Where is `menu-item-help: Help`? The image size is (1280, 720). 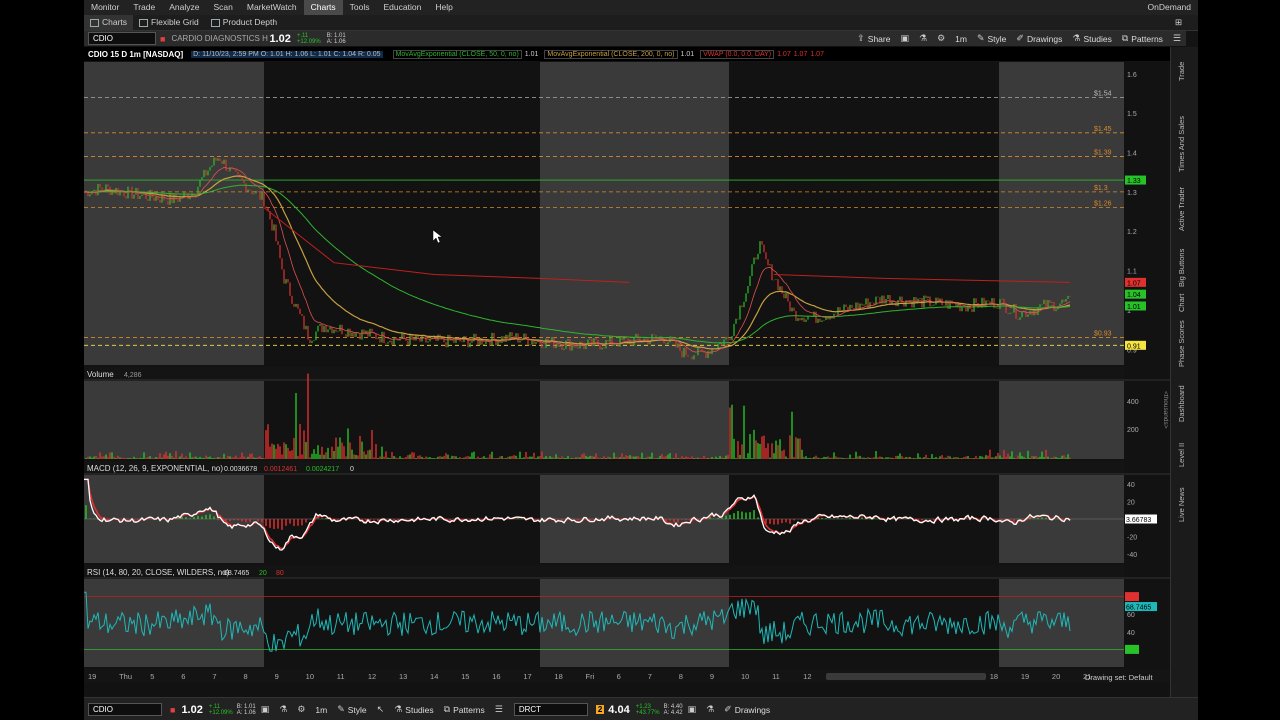
menu-item-help: Help is located at coordinates (443, 7).